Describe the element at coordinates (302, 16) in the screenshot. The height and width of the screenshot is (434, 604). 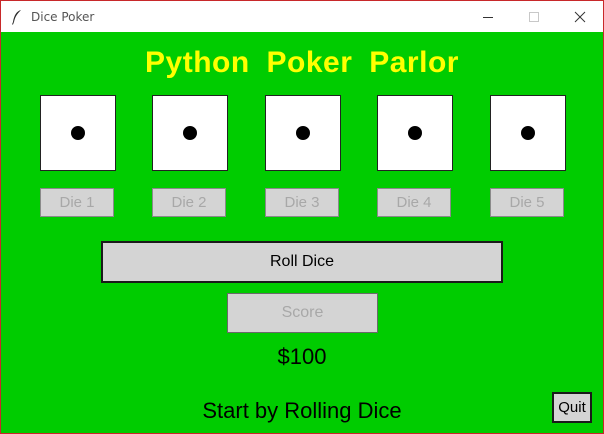
I see `title-bar: Dice Poker` at that location.